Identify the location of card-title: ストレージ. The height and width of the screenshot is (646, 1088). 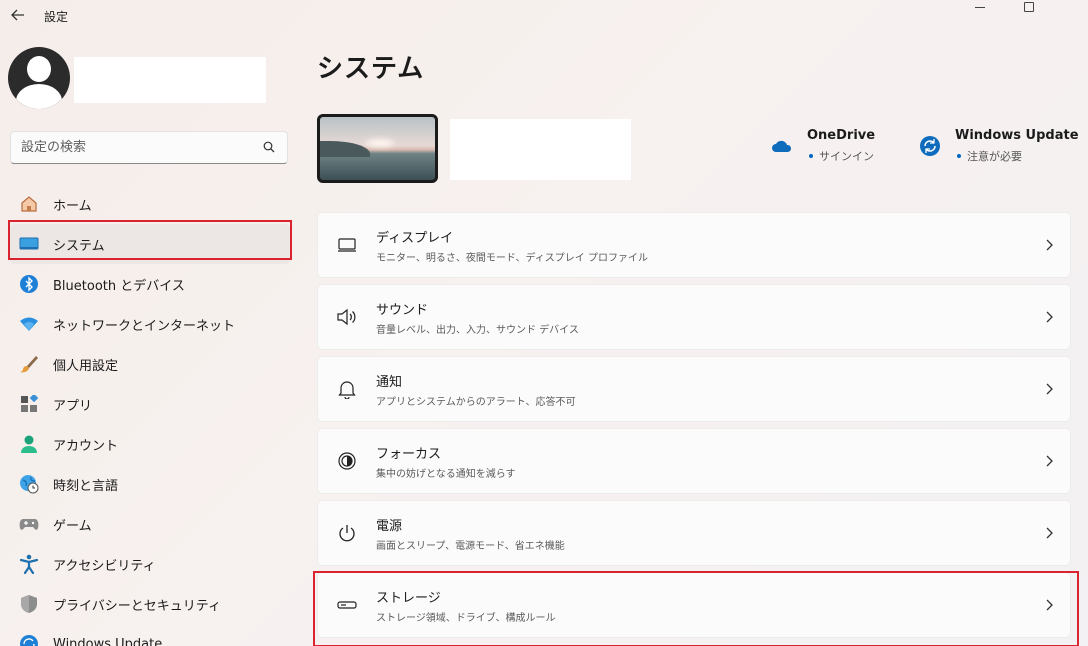
(408, 598).